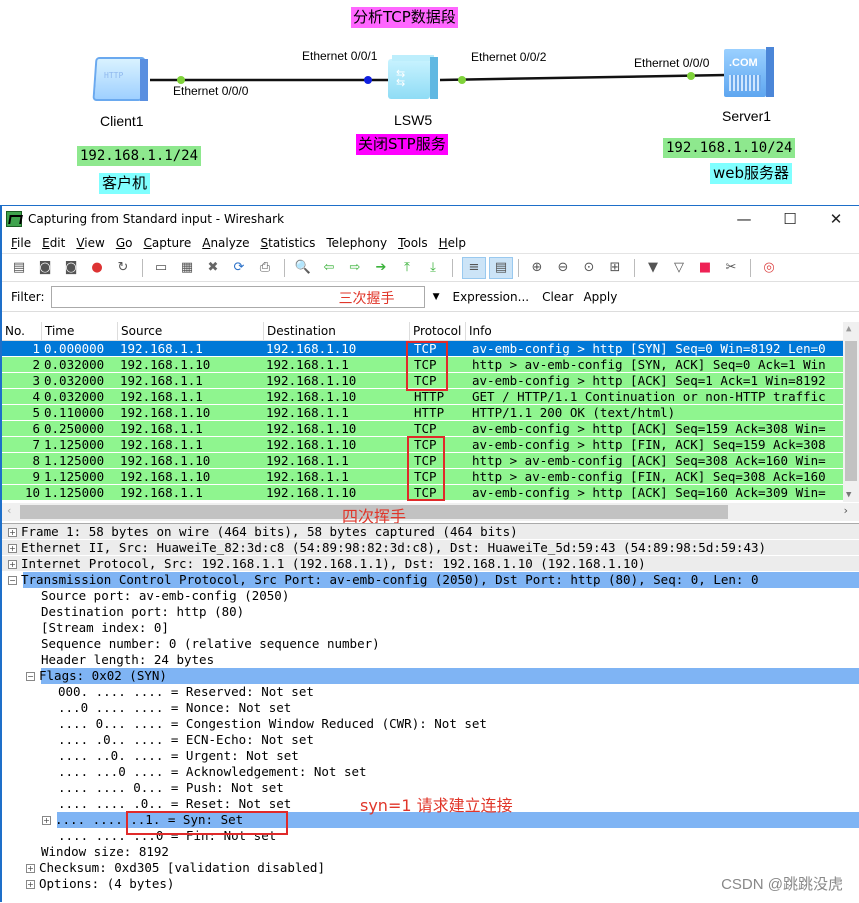  What do you see at coordinates (653, 268) in the screenshot?
I see `capture-filters-icon: ▼` at bounding box center [653, 268].